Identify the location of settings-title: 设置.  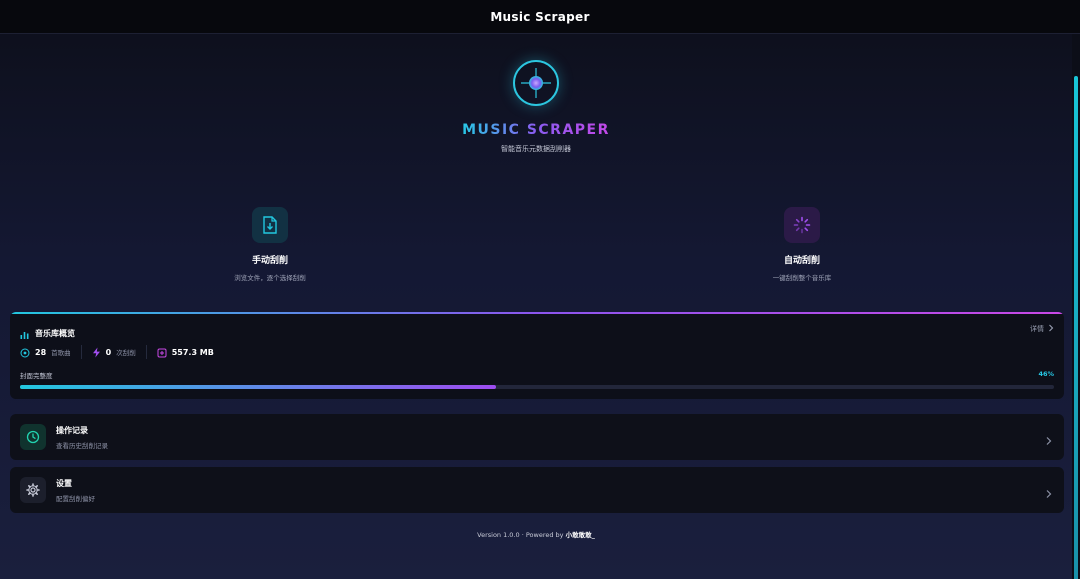
(64, 483).